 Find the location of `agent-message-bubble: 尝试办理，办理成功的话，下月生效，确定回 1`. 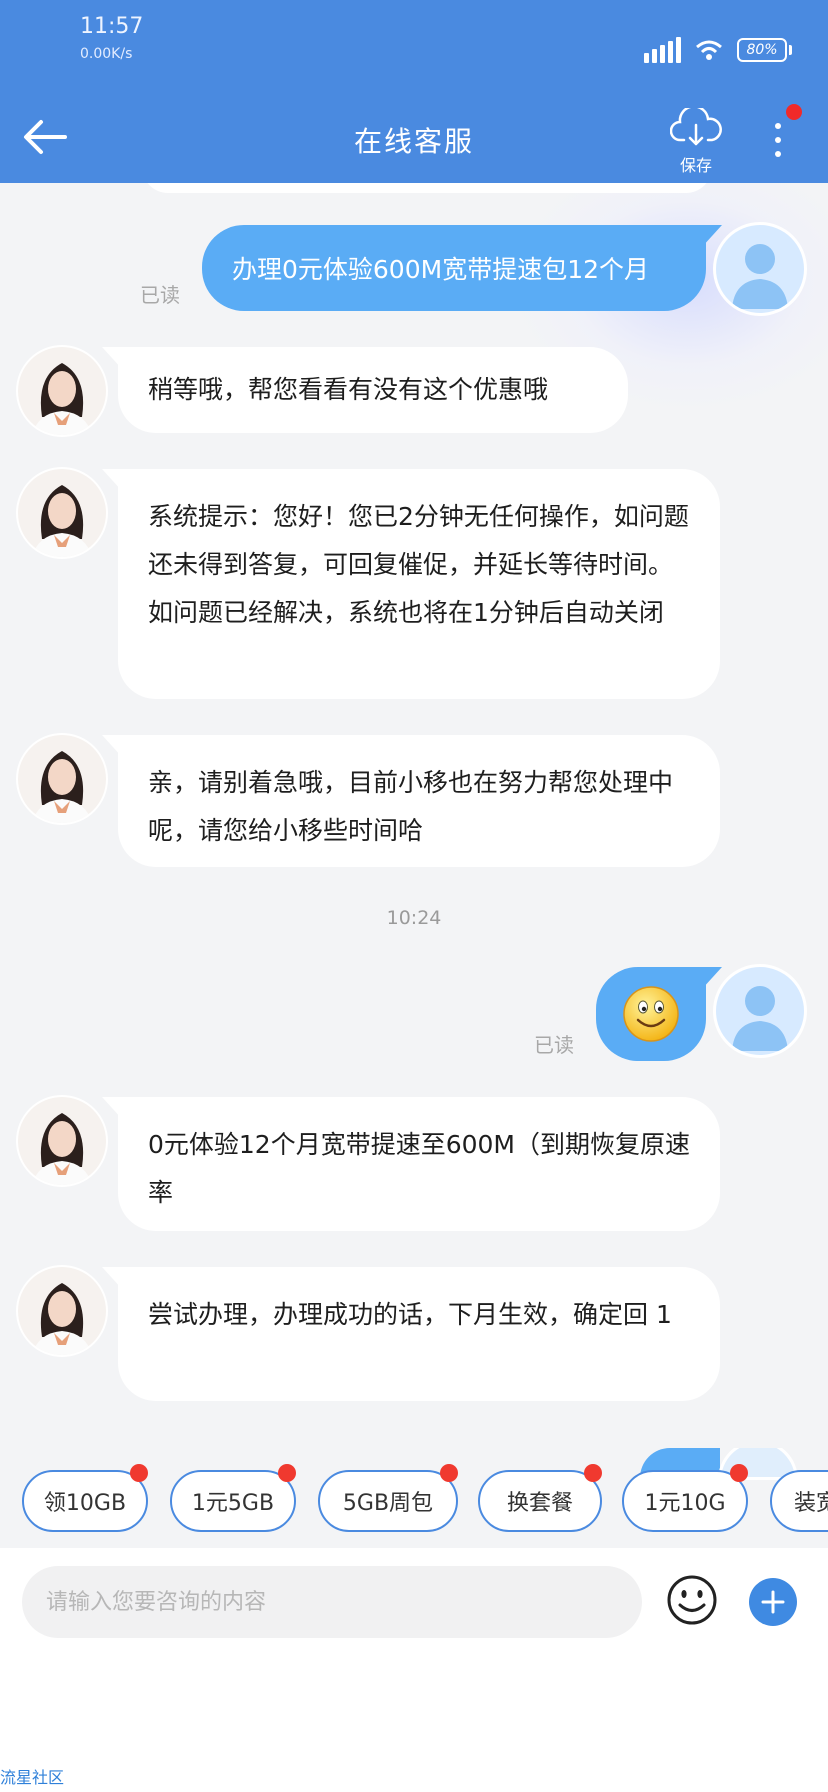

agent-message-bubble: 尝试办理，办理成功的话，下月生效，确定回 1 is located at coordinates (411, 1334).